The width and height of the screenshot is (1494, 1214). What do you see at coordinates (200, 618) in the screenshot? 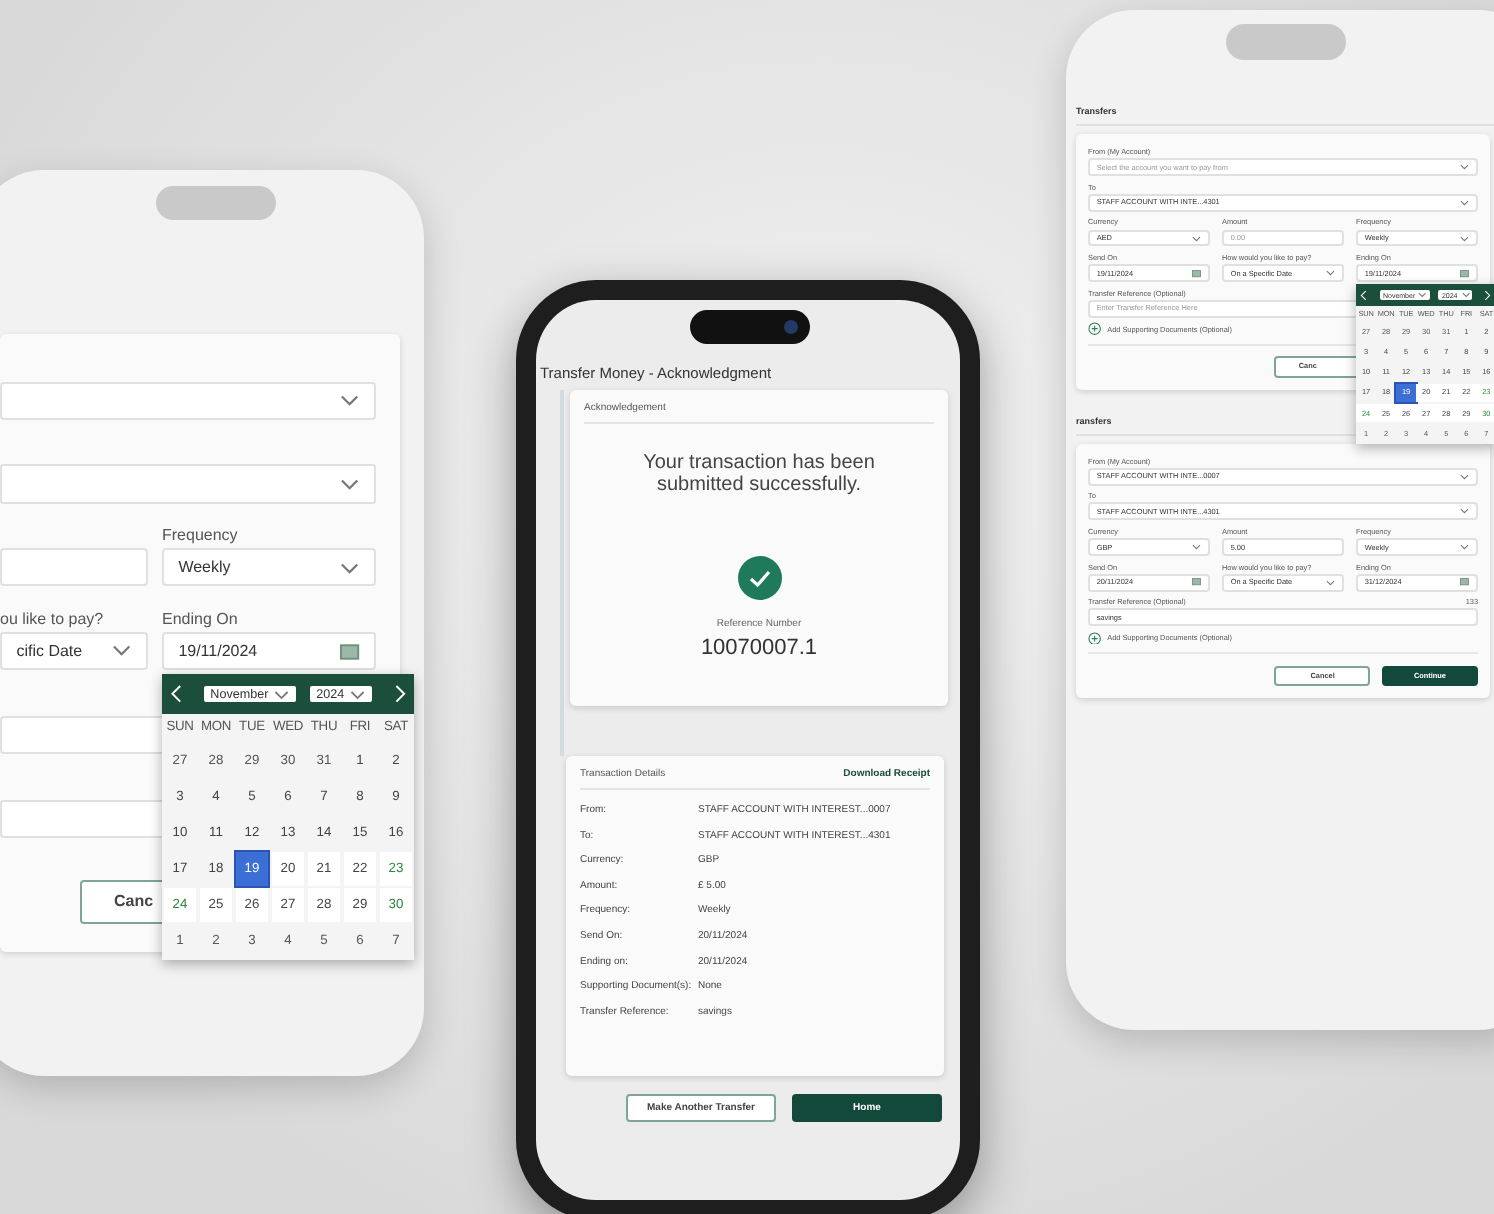
I see `field-label: Ending On` at bounding box center [200, 618].